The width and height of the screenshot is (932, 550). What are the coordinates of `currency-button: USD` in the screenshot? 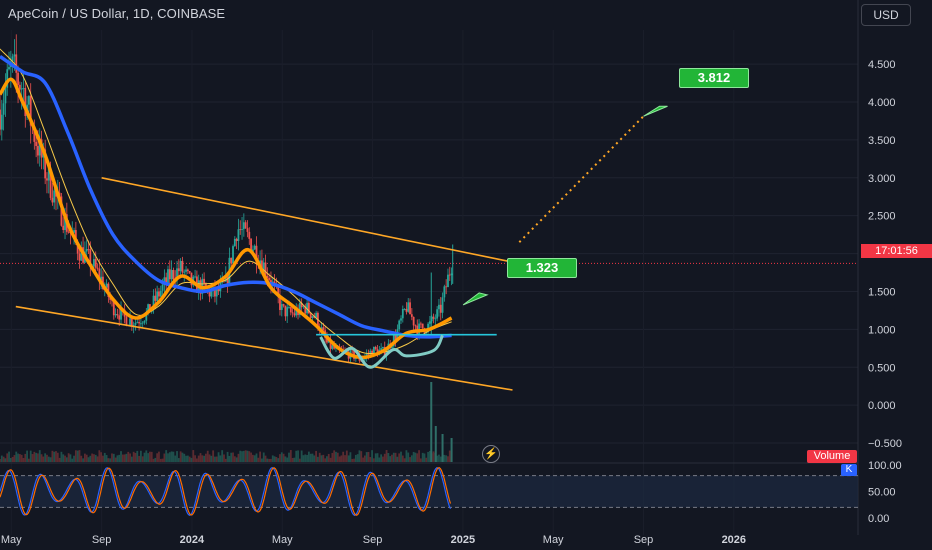 It's located at (886, 15).